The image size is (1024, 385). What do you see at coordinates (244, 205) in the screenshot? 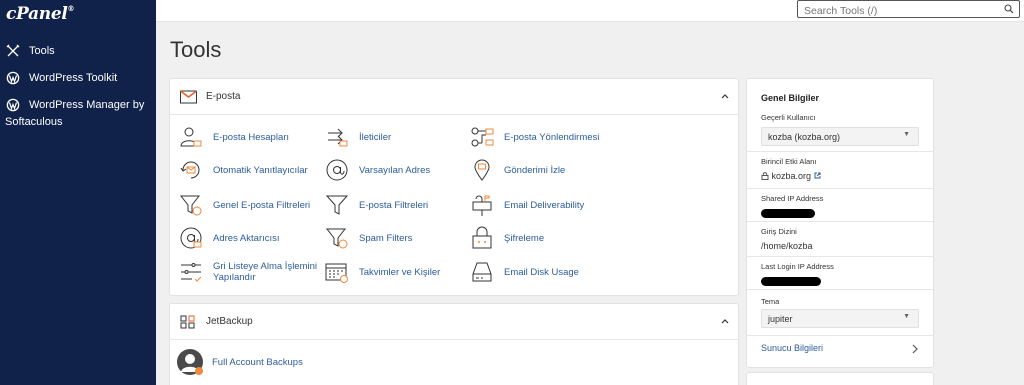
I see `tool-global-email-filters: Genel E-posta Filtreleri` at bounding box center [244, 205].